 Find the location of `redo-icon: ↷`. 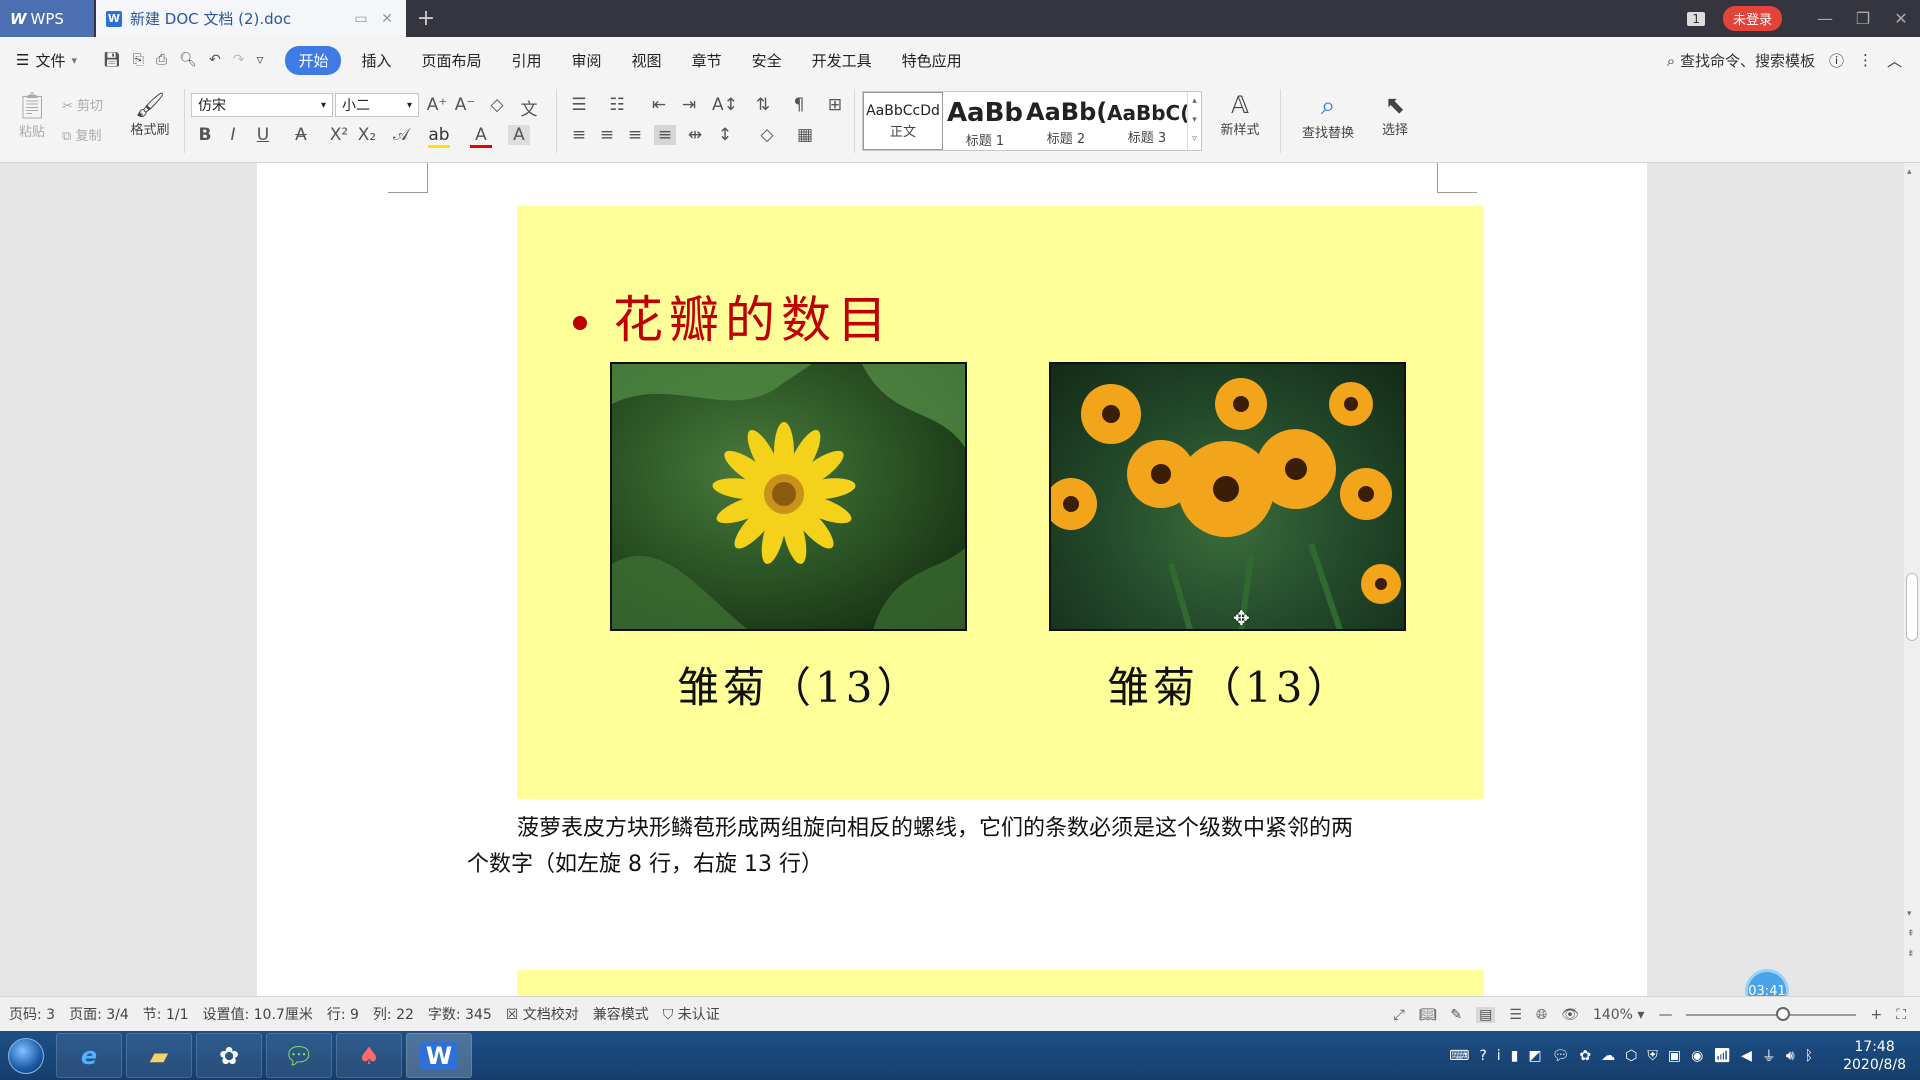

redo-icon: ↷ is located at coordinates (239, 60).